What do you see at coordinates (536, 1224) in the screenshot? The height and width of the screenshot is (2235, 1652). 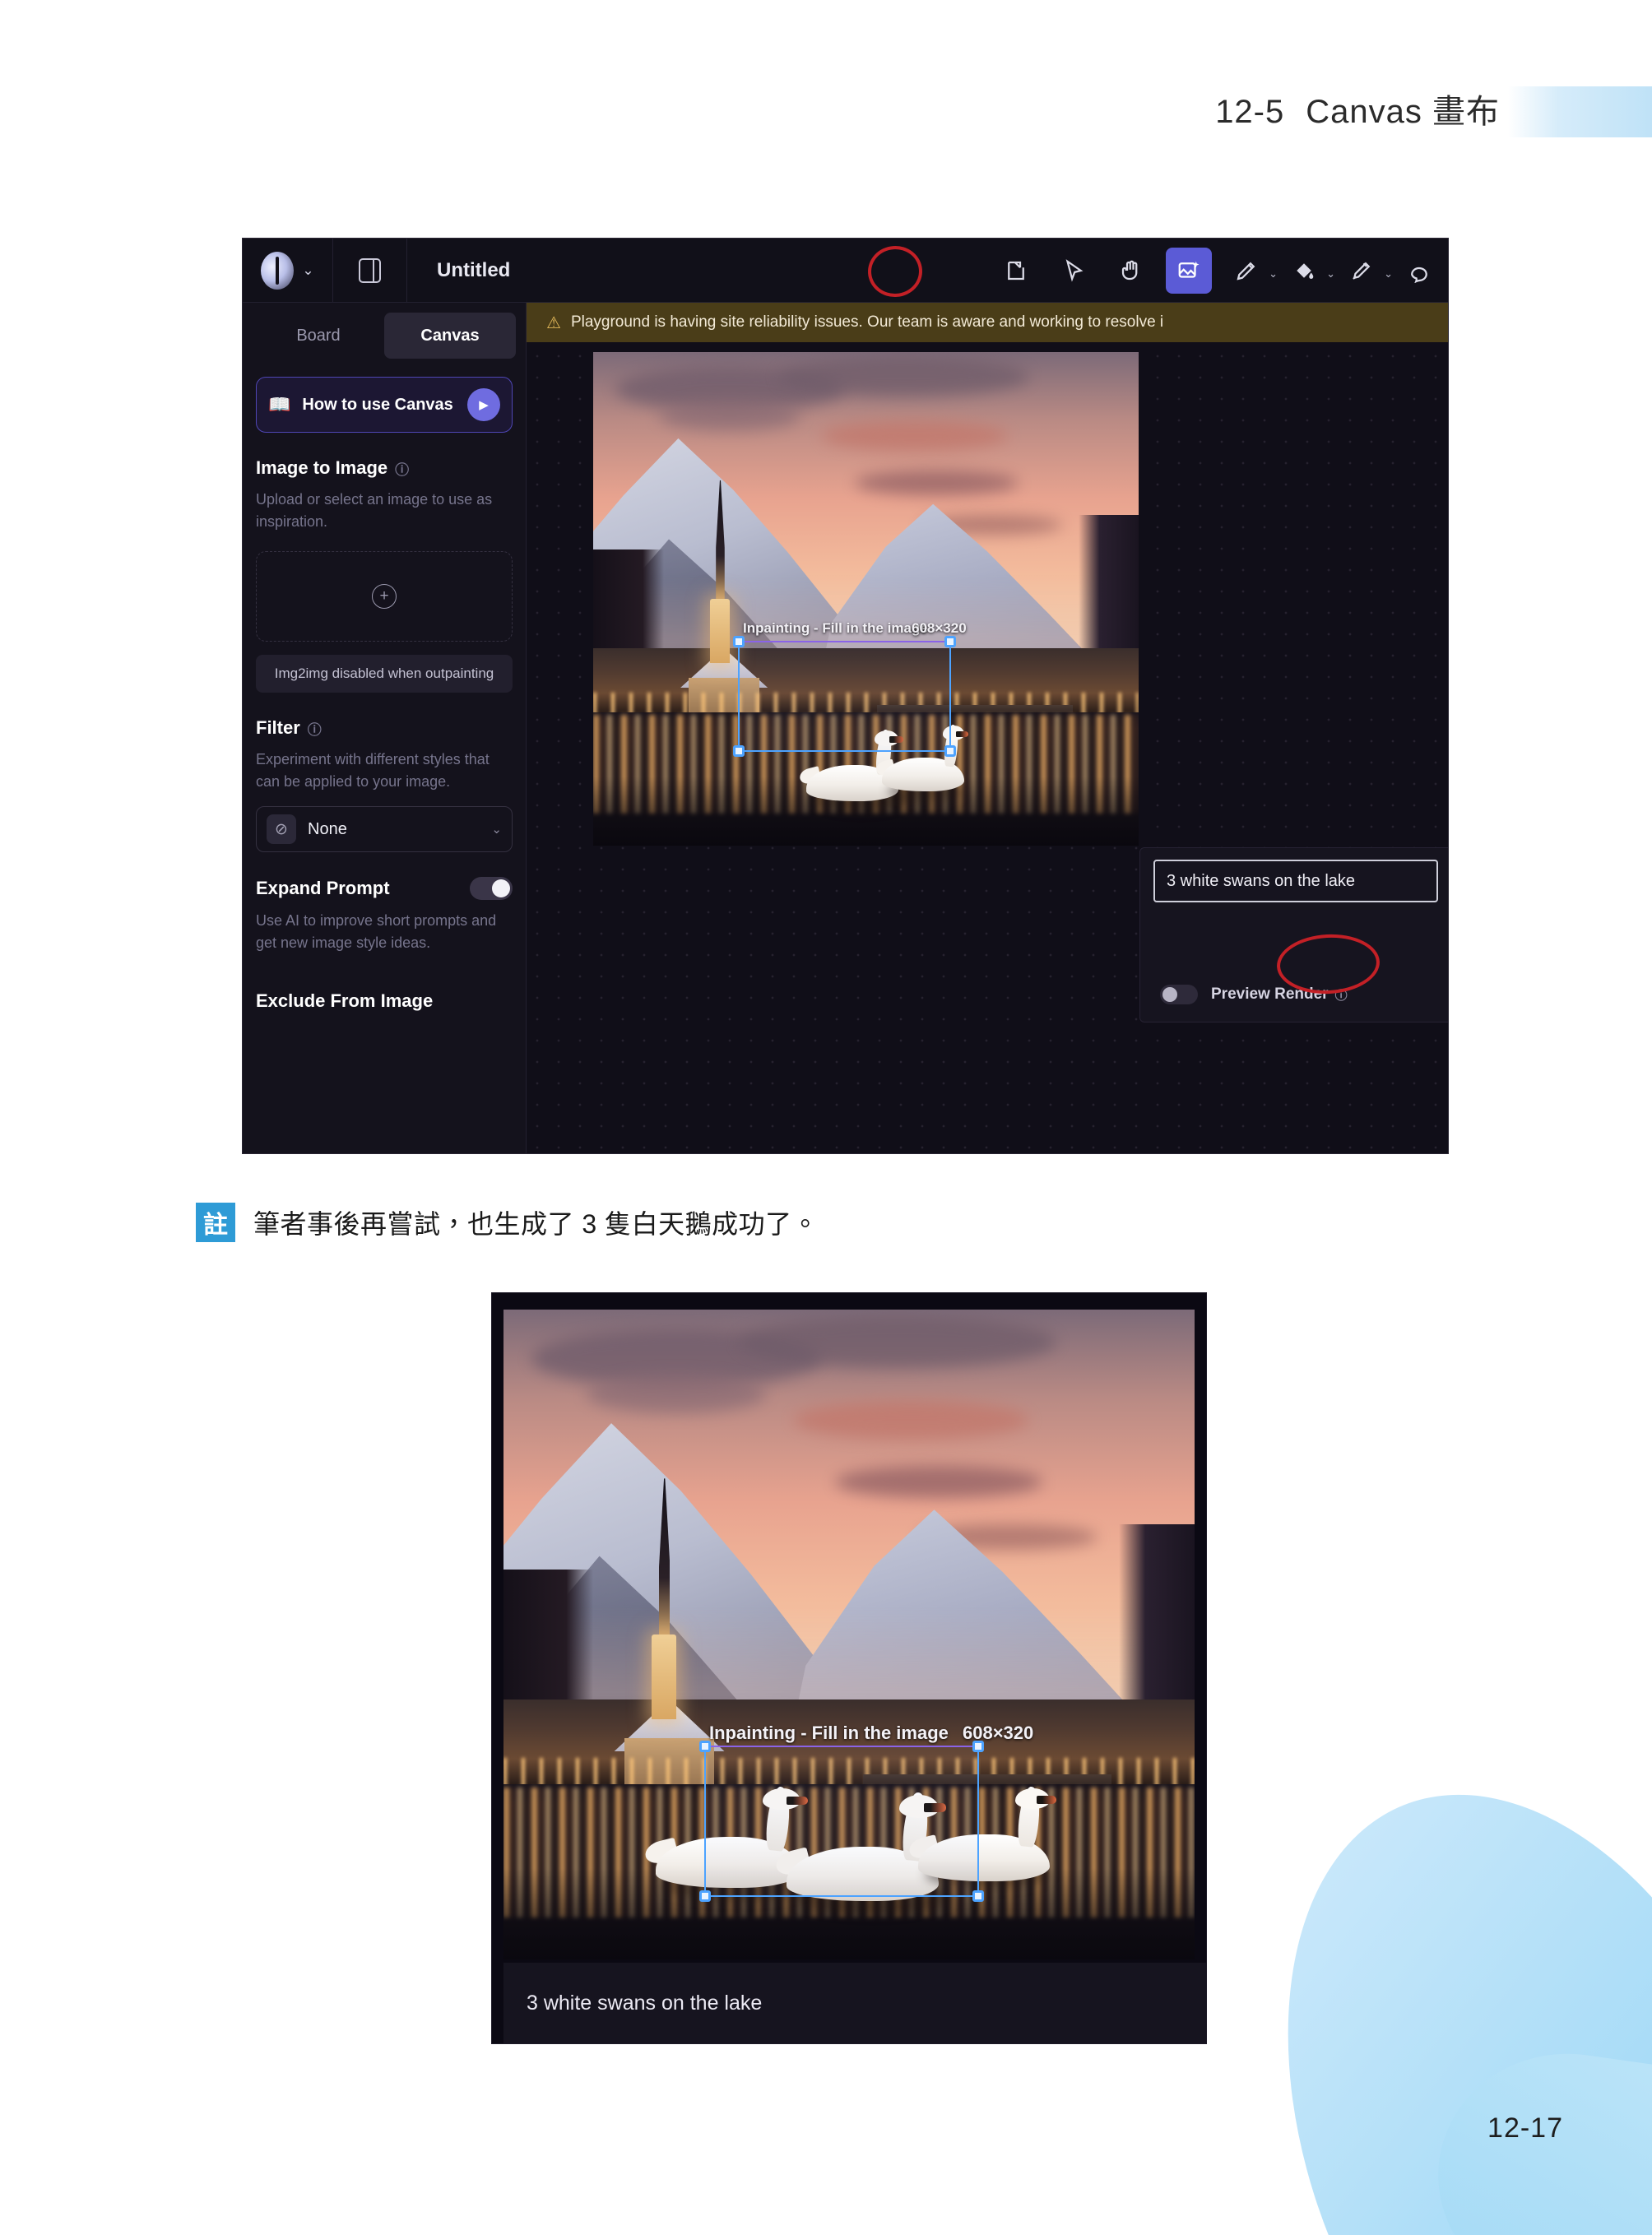 I see `note-text: 筆者事後再嘗試，也生成了 3 隻白天鵝成功了。` at bounding box center [536, 1224].